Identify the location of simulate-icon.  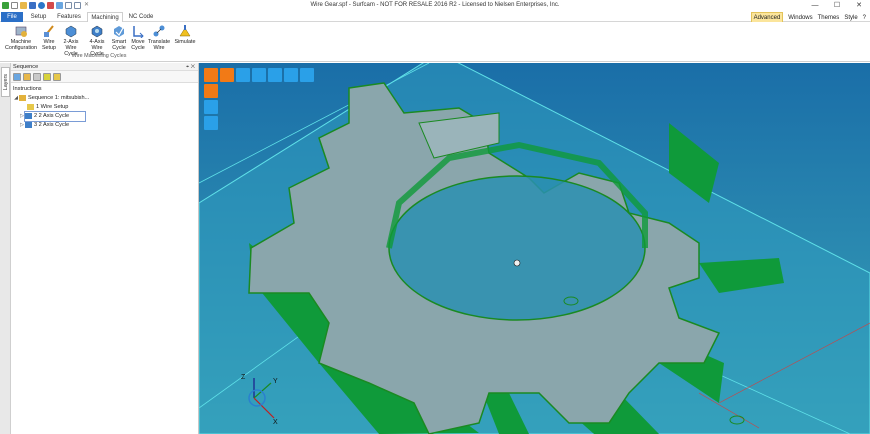
(185, 31).